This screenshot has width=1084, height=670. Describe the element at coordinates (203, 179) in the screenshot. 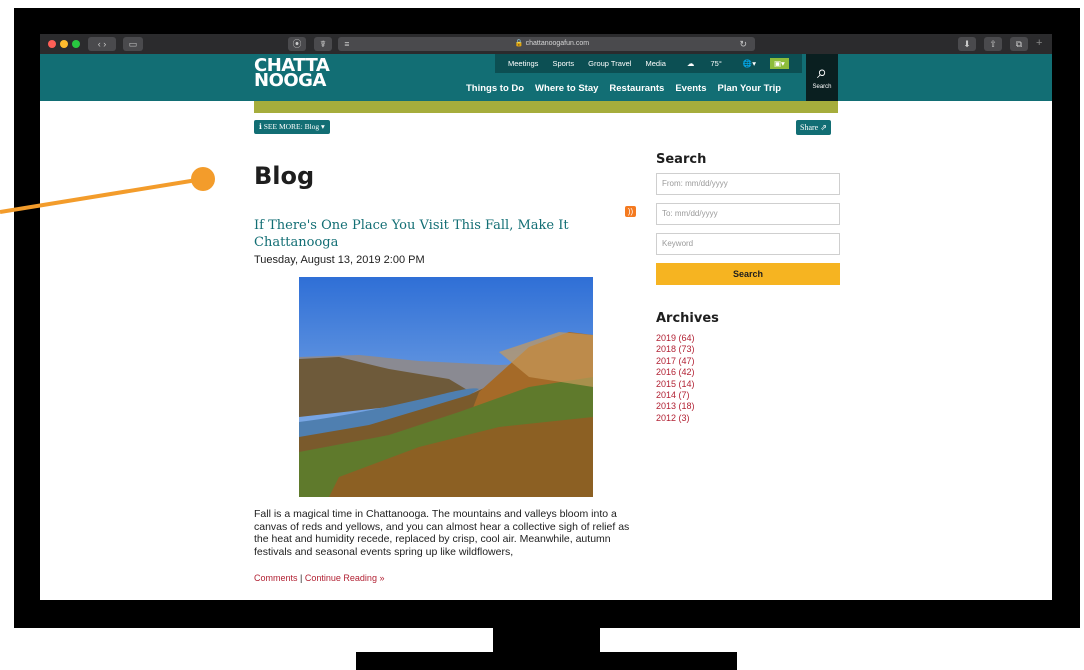

I see `annotation-dot` at that location.